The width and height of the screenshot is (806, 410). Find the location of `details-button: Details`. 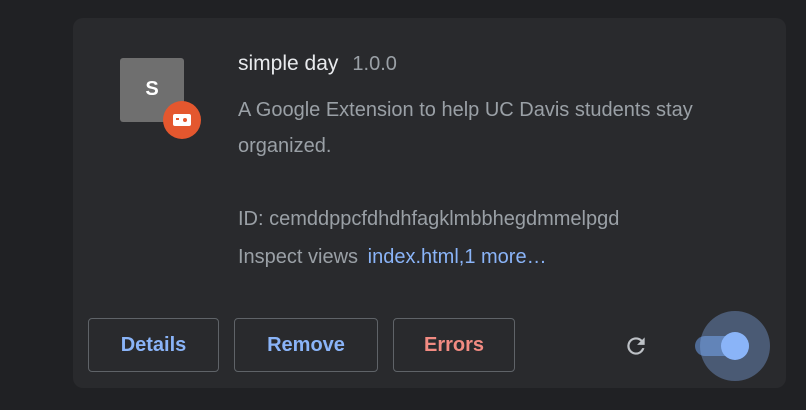

details-button: Details is located at coordinates (153, 345).